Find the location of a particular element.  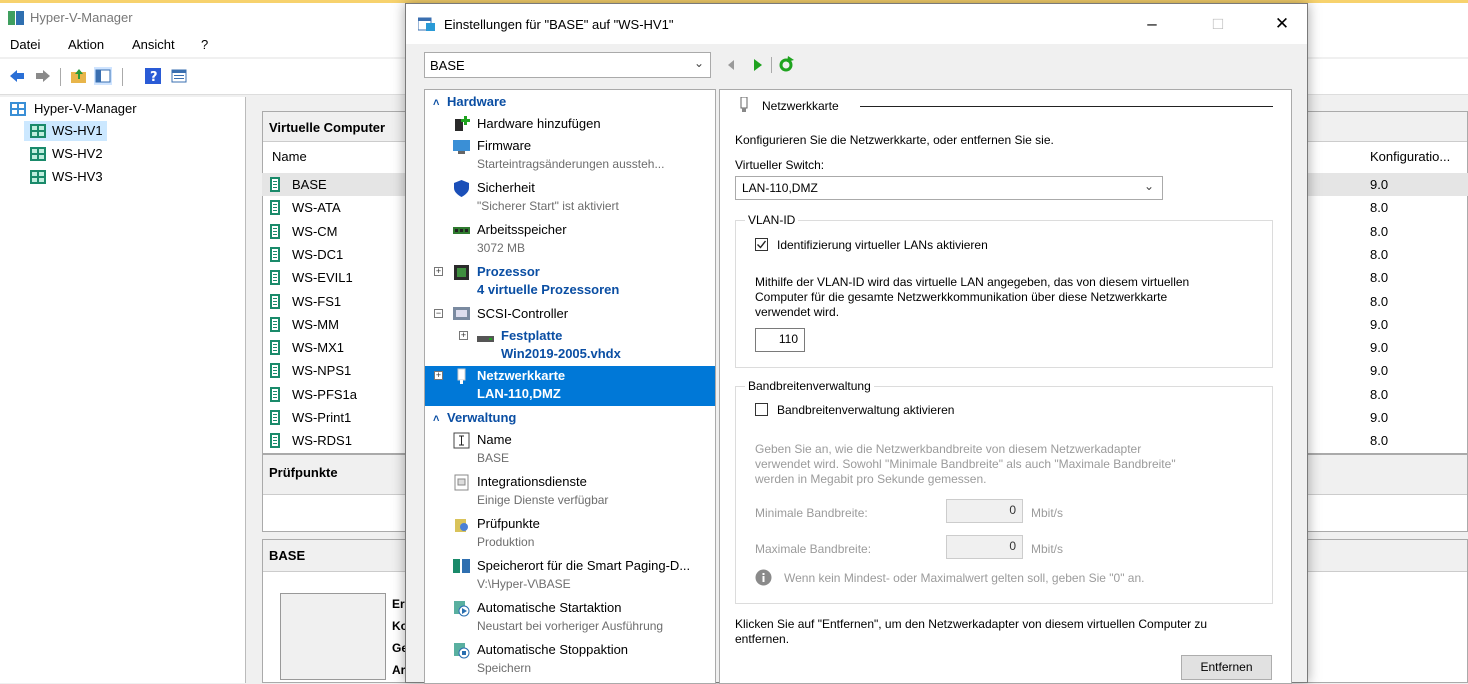

console-tree-icon is located at coordinates (103, 76).